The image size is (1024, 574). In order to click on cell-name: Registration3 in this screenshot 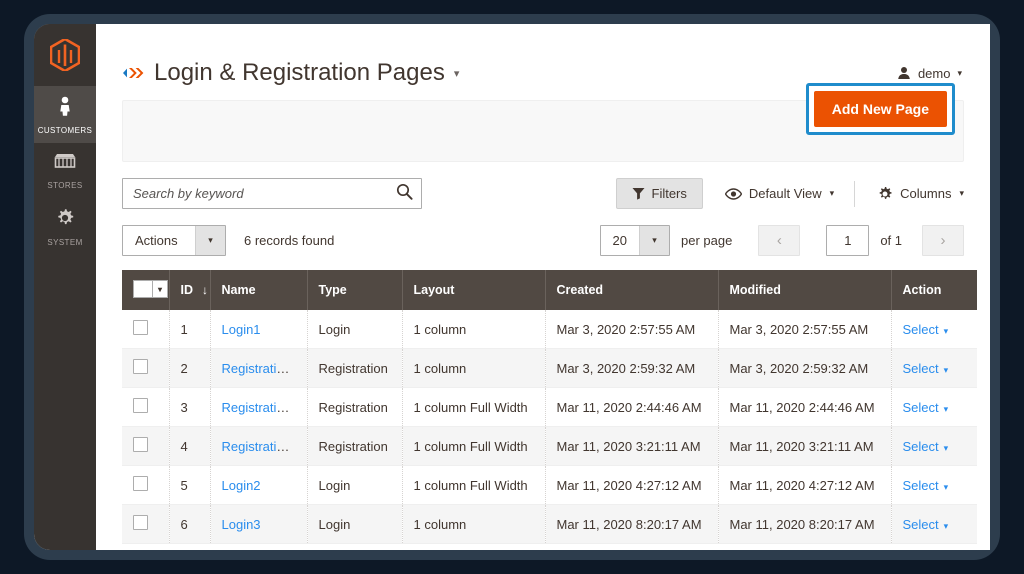, I will do `click(259, 446)`.